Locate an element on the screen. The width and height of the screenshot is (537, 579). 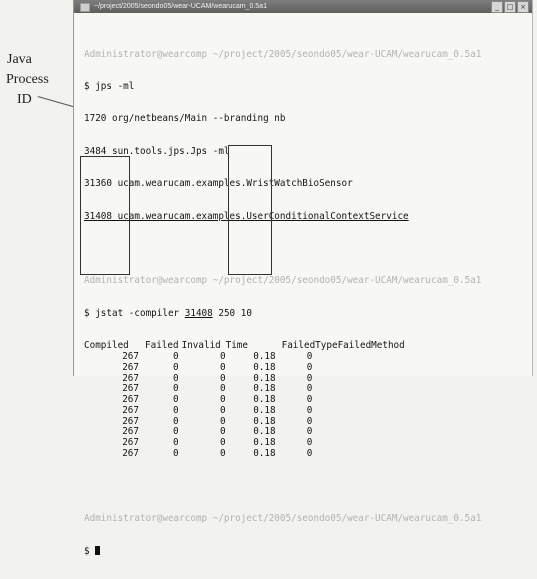
text-cursor is located at coordinates (98, 551).